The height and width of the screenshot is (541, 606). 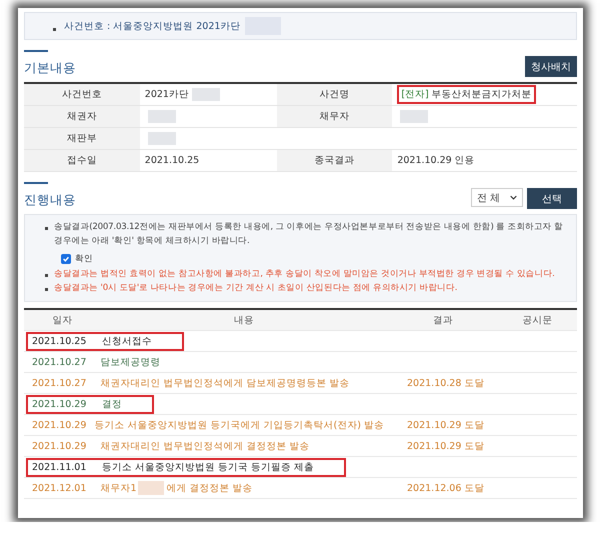 I want to click on column-header: 일자, so click(x=63, y=320).